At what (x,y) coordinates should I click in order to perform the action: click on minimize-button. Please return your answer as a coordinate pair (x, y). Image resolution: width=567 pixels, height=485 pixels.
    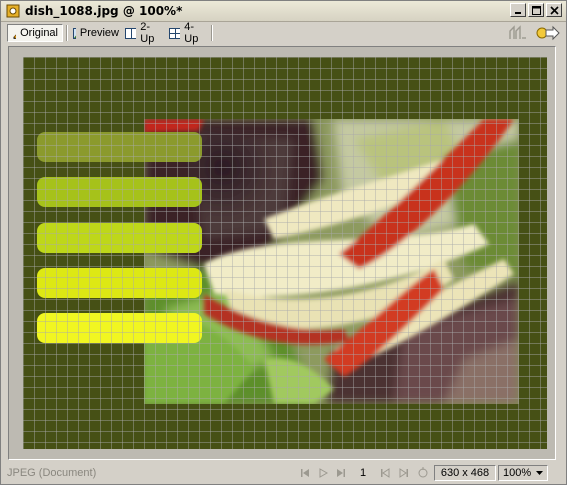
    Looking at the image, I should click on (518, 10).